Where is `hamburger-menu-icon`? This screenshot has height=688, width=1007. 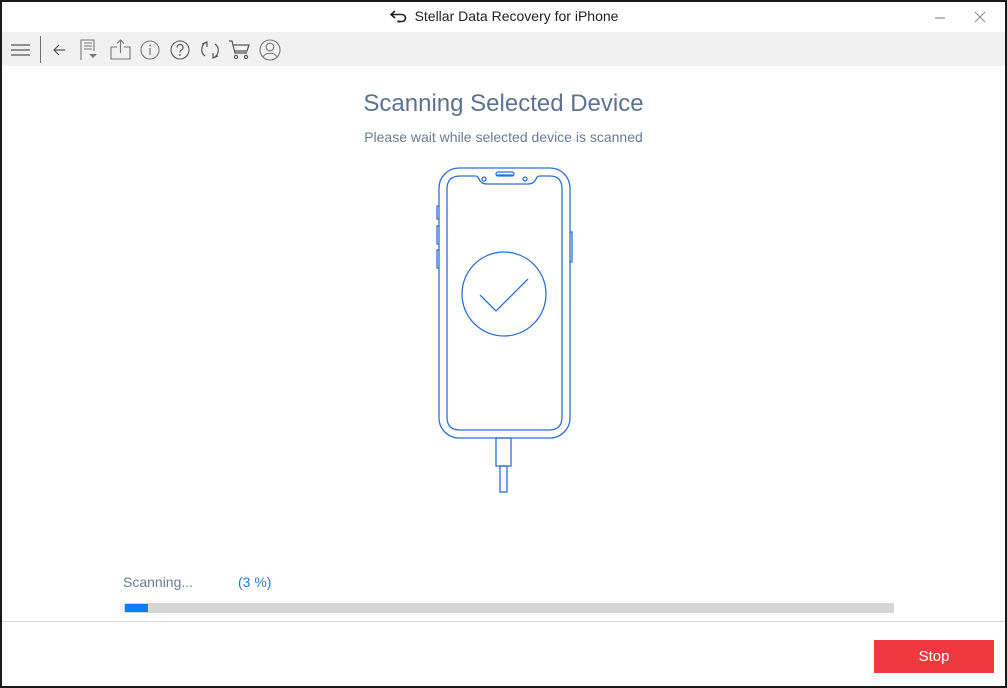
hamburger-menu-icon is located at coordinates (20, 50).